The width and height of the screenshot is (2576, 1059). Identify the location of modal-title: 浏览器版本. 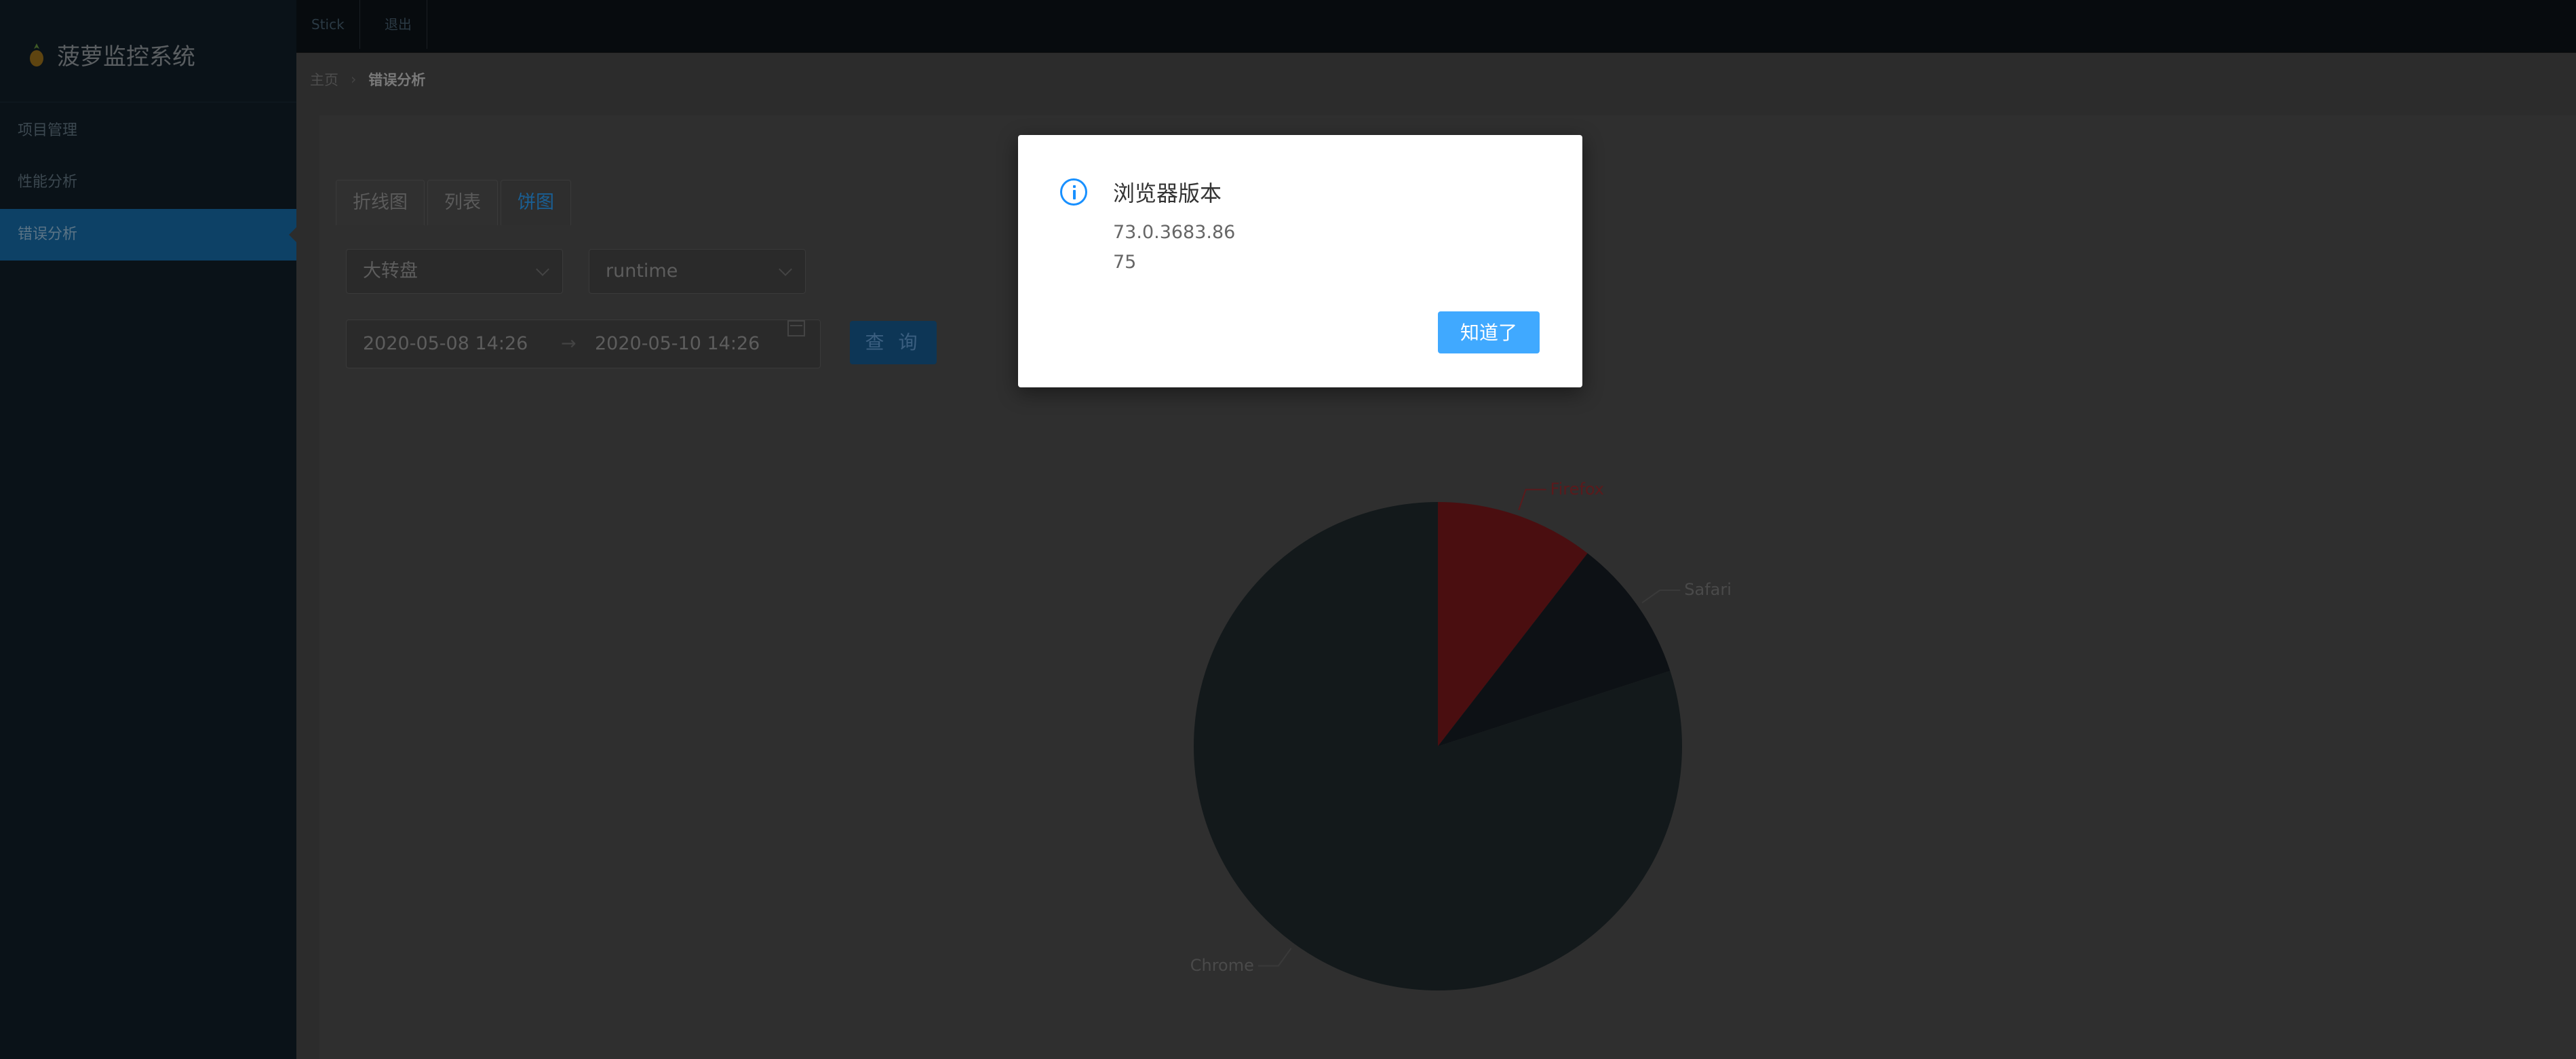
(1167, 193).